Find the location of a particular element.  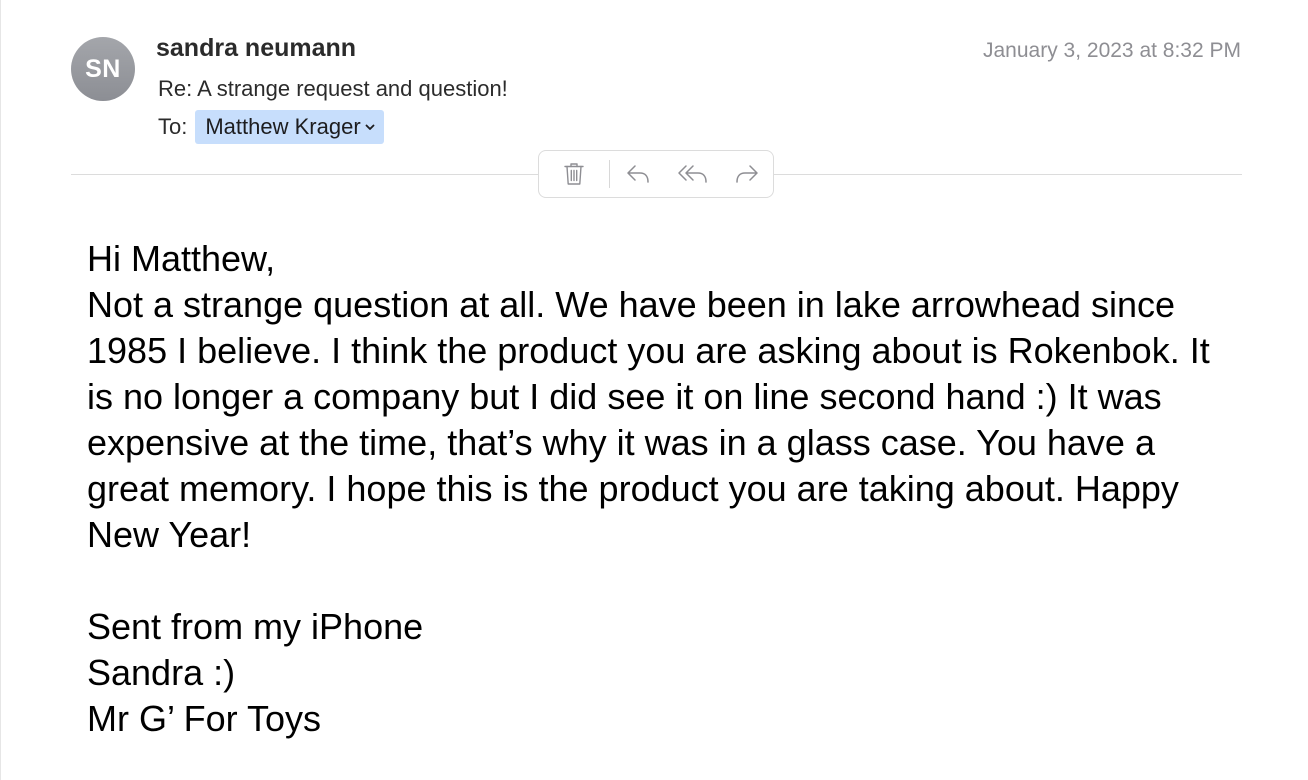

message-subject: Re: A strange request and question! is located at coordinates (333, 88).